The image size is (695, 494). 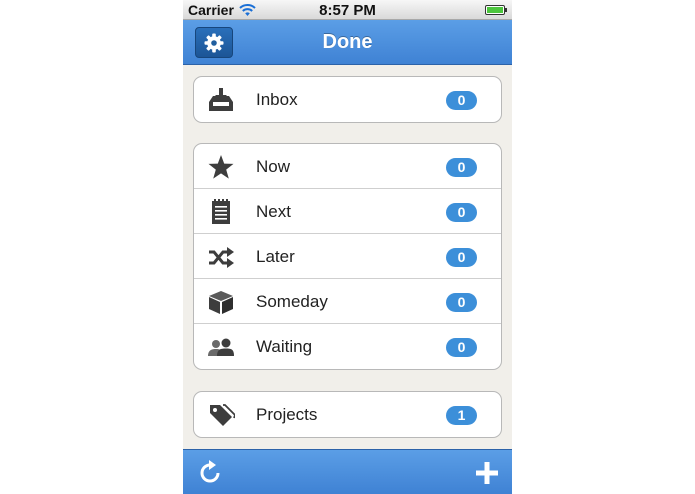 What do you see at coordinates (273, 211) in the screenshot?
I see `row-label: Next` at bounding box center [273, 211].